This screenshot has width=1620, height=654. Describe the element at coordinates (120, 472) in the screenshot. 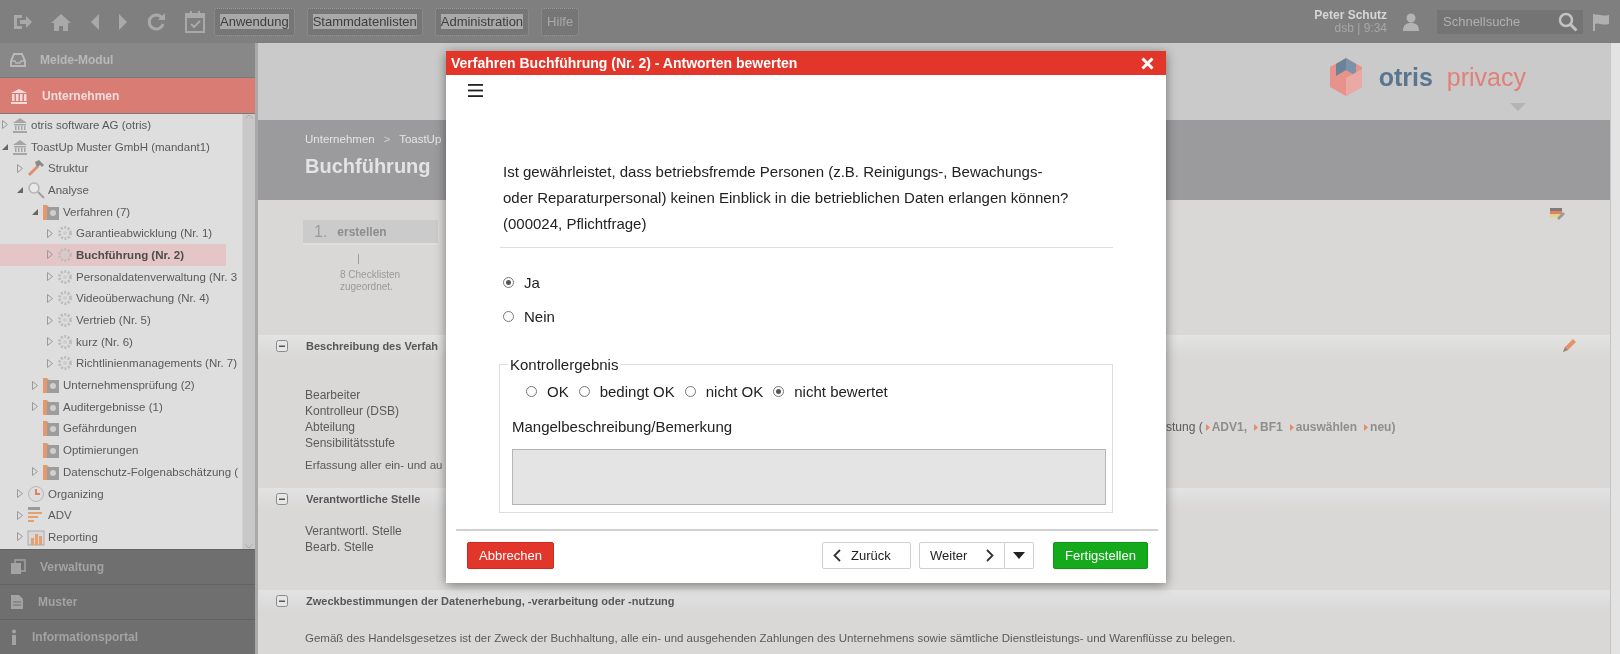

I see `tree-row: Datenschutz-Folgenabschätzung (` at that location.